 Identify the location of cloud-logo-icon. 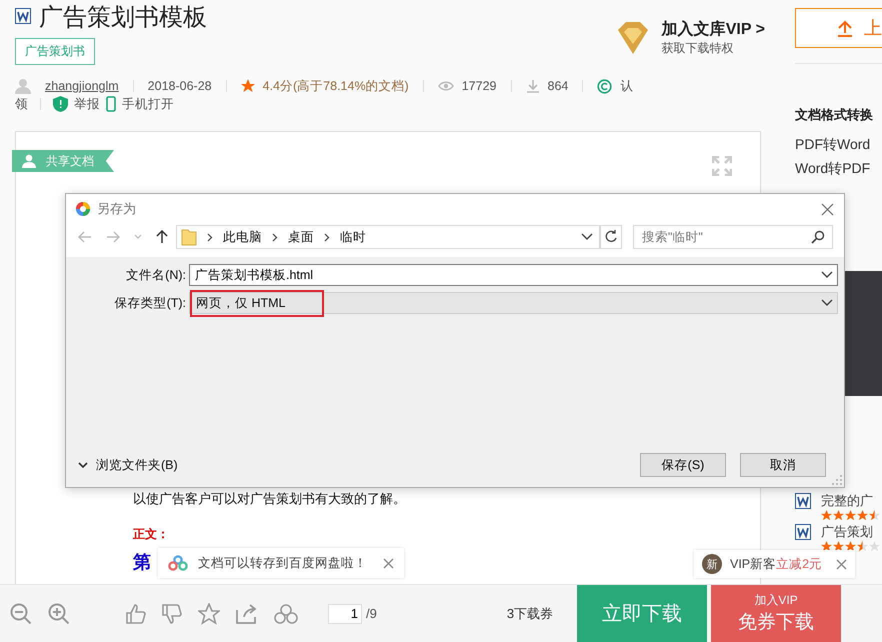
(178, 563).